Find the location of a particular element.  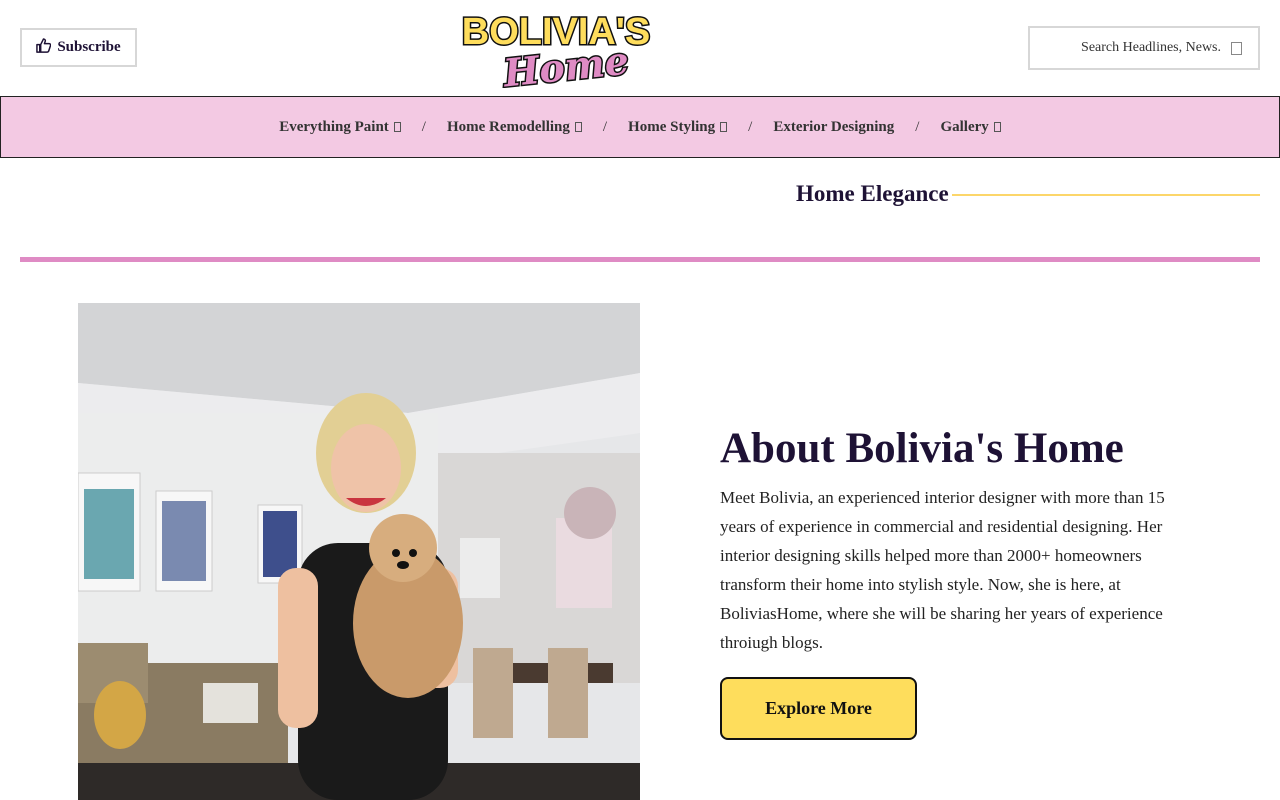

nav-item-exterior-designing: Exterior Designing is located at coordinates (833, 127).